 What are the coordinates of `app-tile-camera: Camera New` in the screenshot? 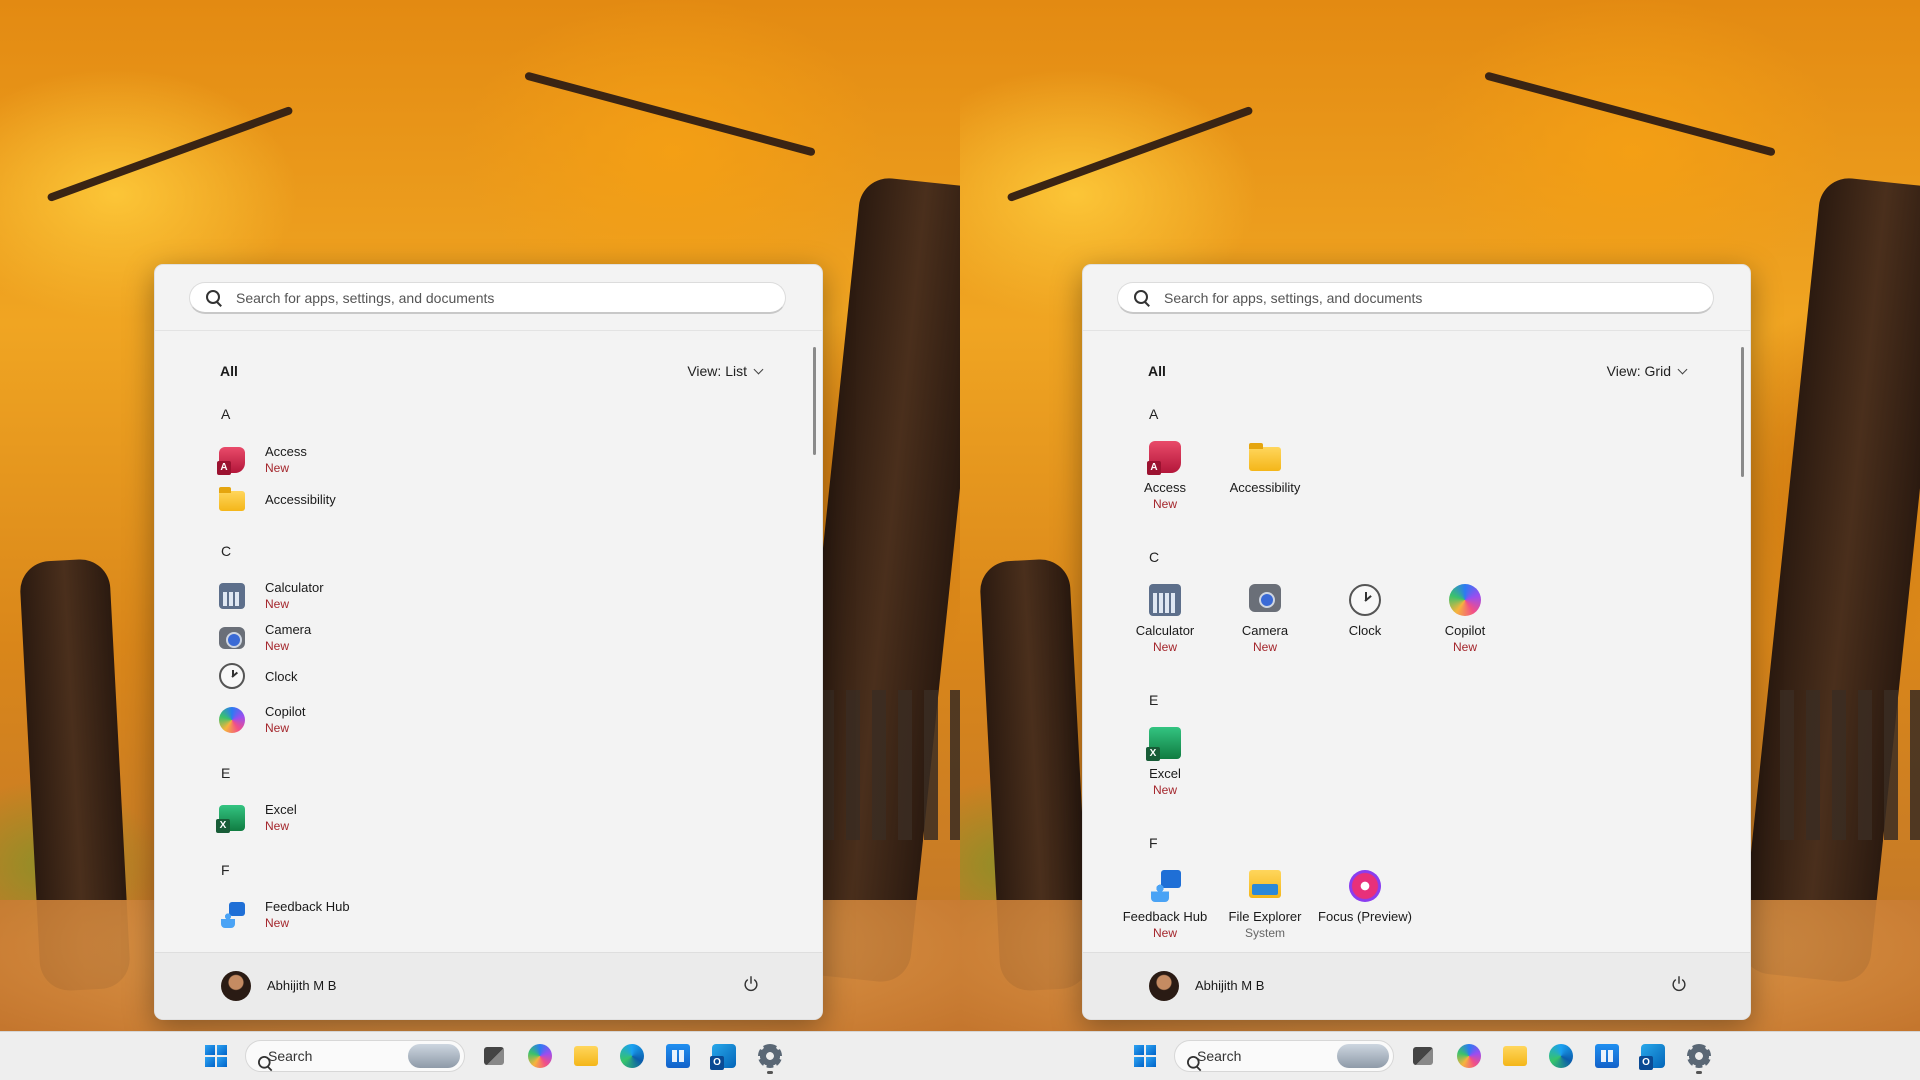 It's located at (1265, 620).